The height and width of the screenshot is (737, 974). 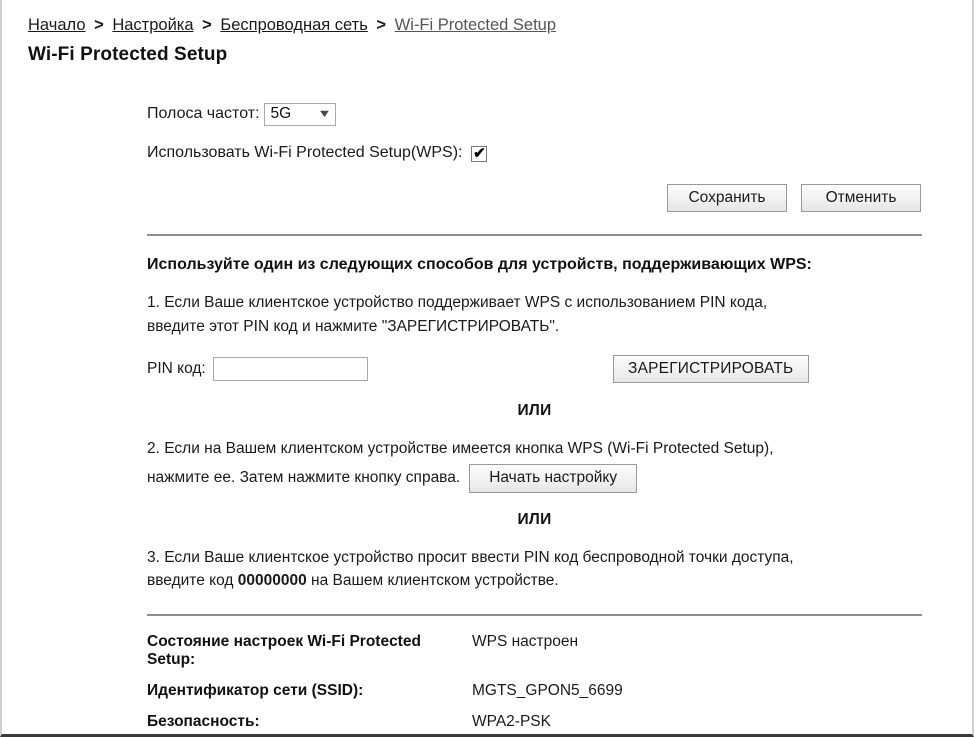 What do you see at coordinates (534, 369) in the screenshot?
I see `pin-row: PIN код: ЗАРЕГИСТРИРОВАТЬ` at bounding box center [534, 369].